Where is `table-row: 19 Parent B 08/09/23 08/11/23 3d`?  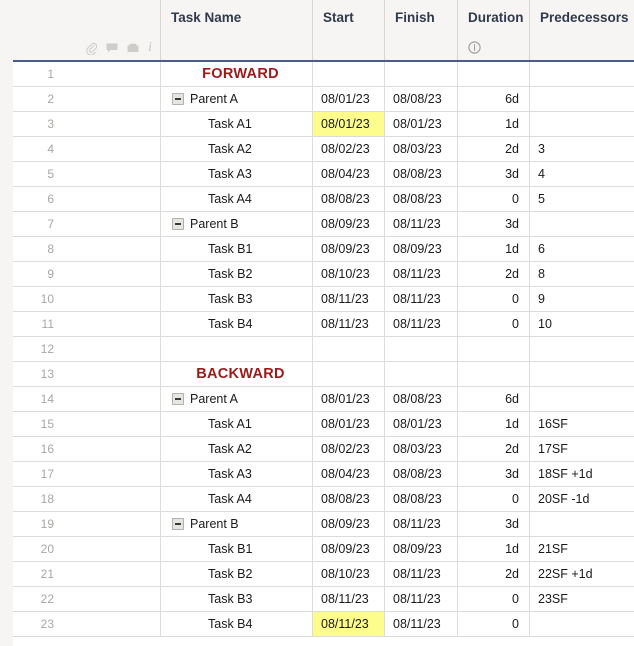
table-row: 19 Parent B 08/09/23 08/11/23 3d is located at coordinates (317, 524).